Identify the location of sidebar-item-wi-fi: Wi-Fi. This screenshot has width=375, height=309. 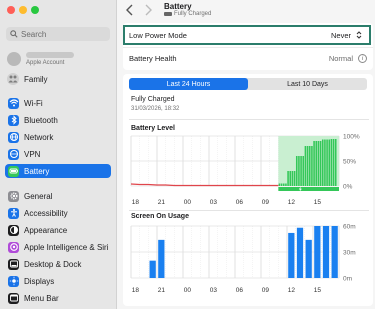
(58, 103).